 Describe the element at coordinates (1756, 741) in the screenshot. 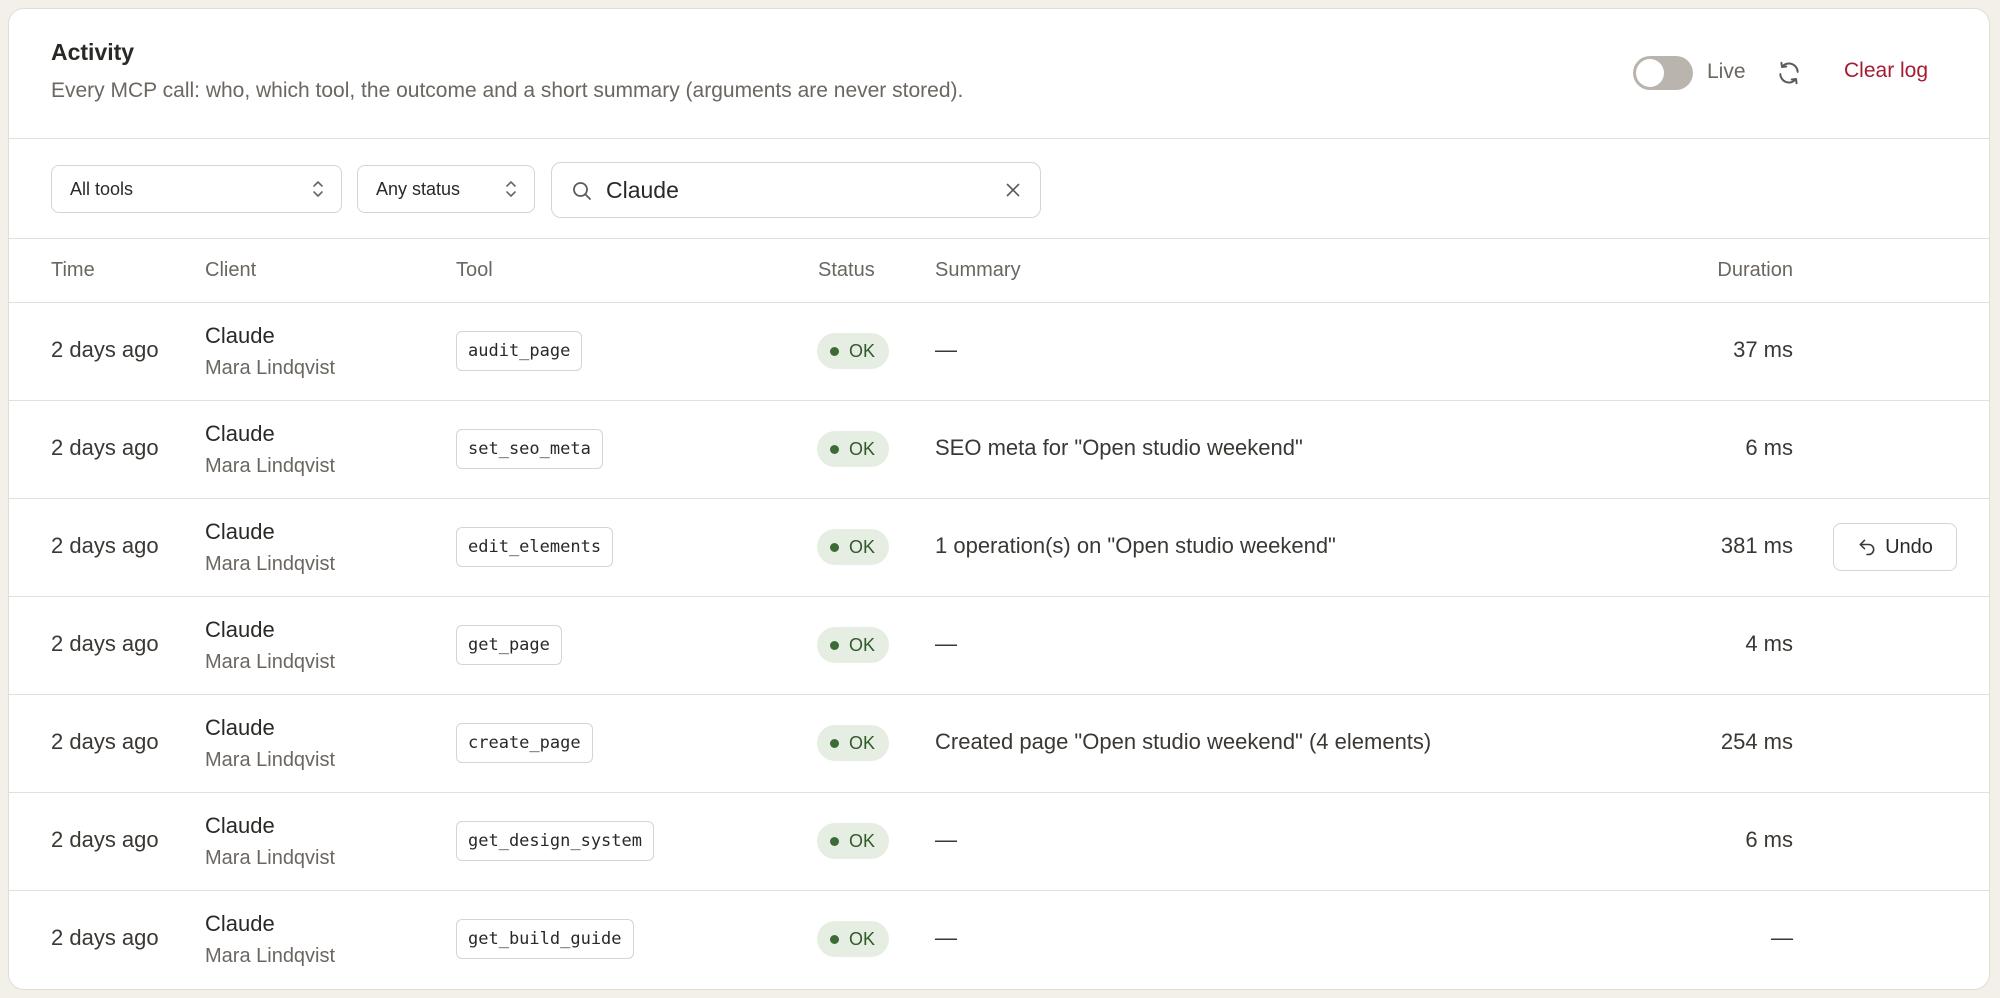

I see `row-duration: 254 ms` at that location.